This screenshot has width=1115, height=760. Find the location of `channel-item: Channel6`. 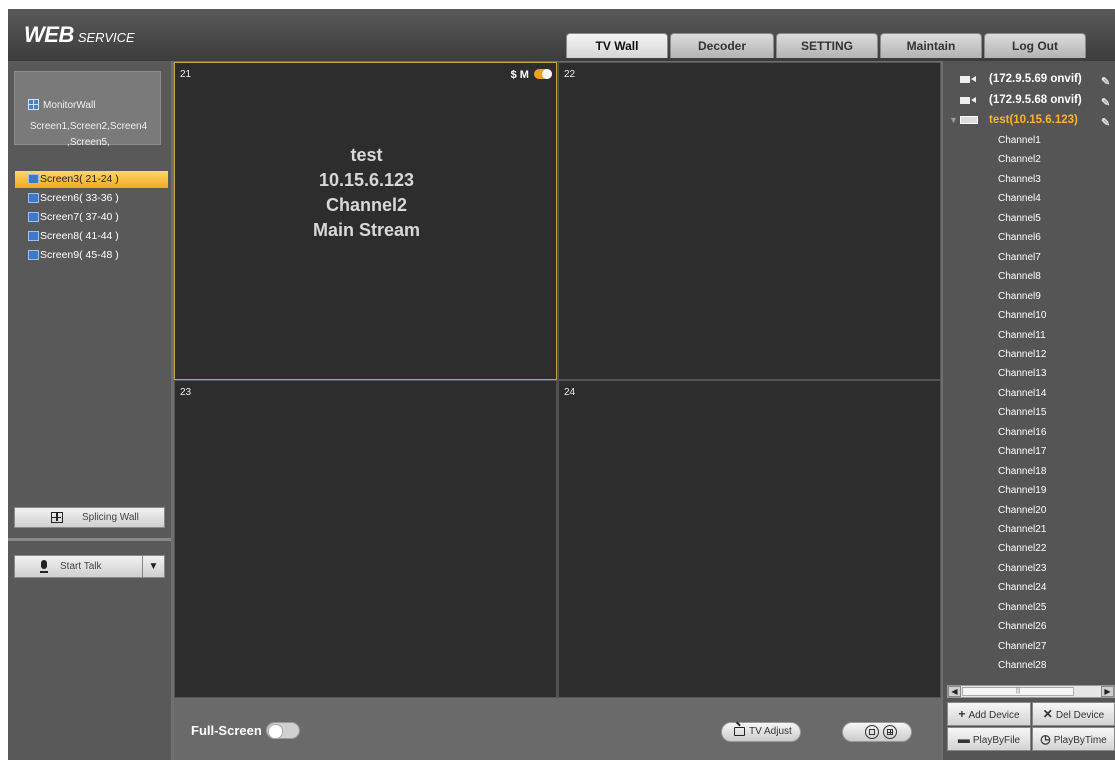

channel-item: Channel6 is located at coordinates (1019, 238).